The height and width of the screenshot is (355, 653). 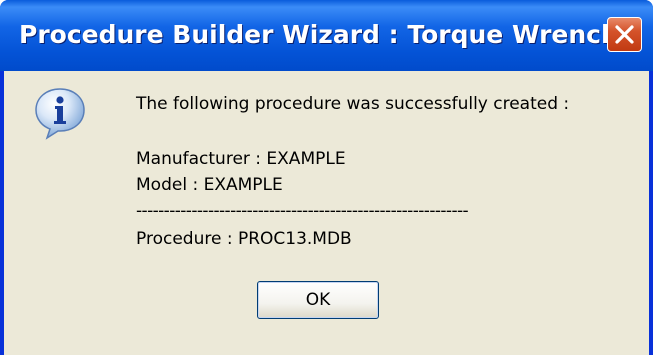 I want to click on ok-button: OK, so click(x=318, y=300).